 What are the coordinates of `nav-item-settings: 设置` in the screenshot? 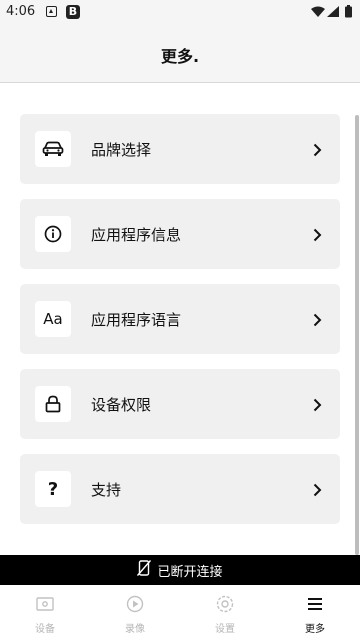 It's located at (225, 612).